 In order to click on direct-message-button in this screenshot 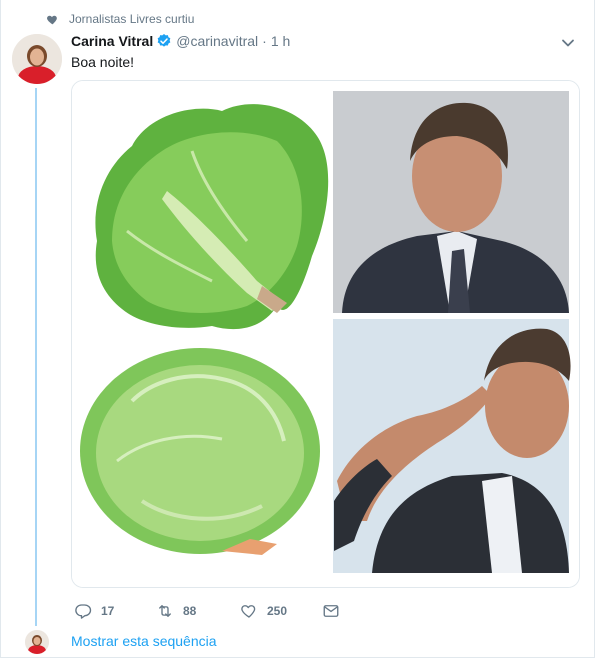, I will do `click(331, 611)`.